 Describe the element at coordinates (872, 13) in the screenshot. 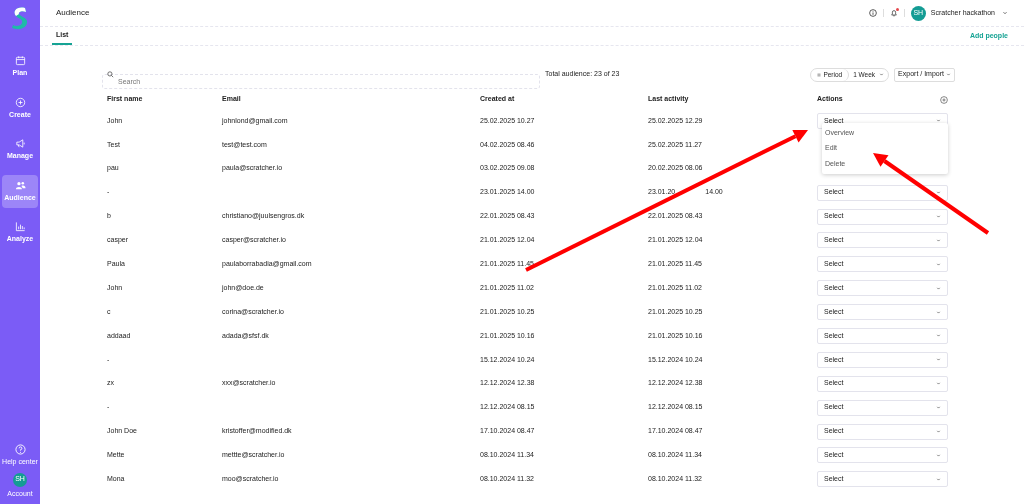

I see `info-icon` at that location.